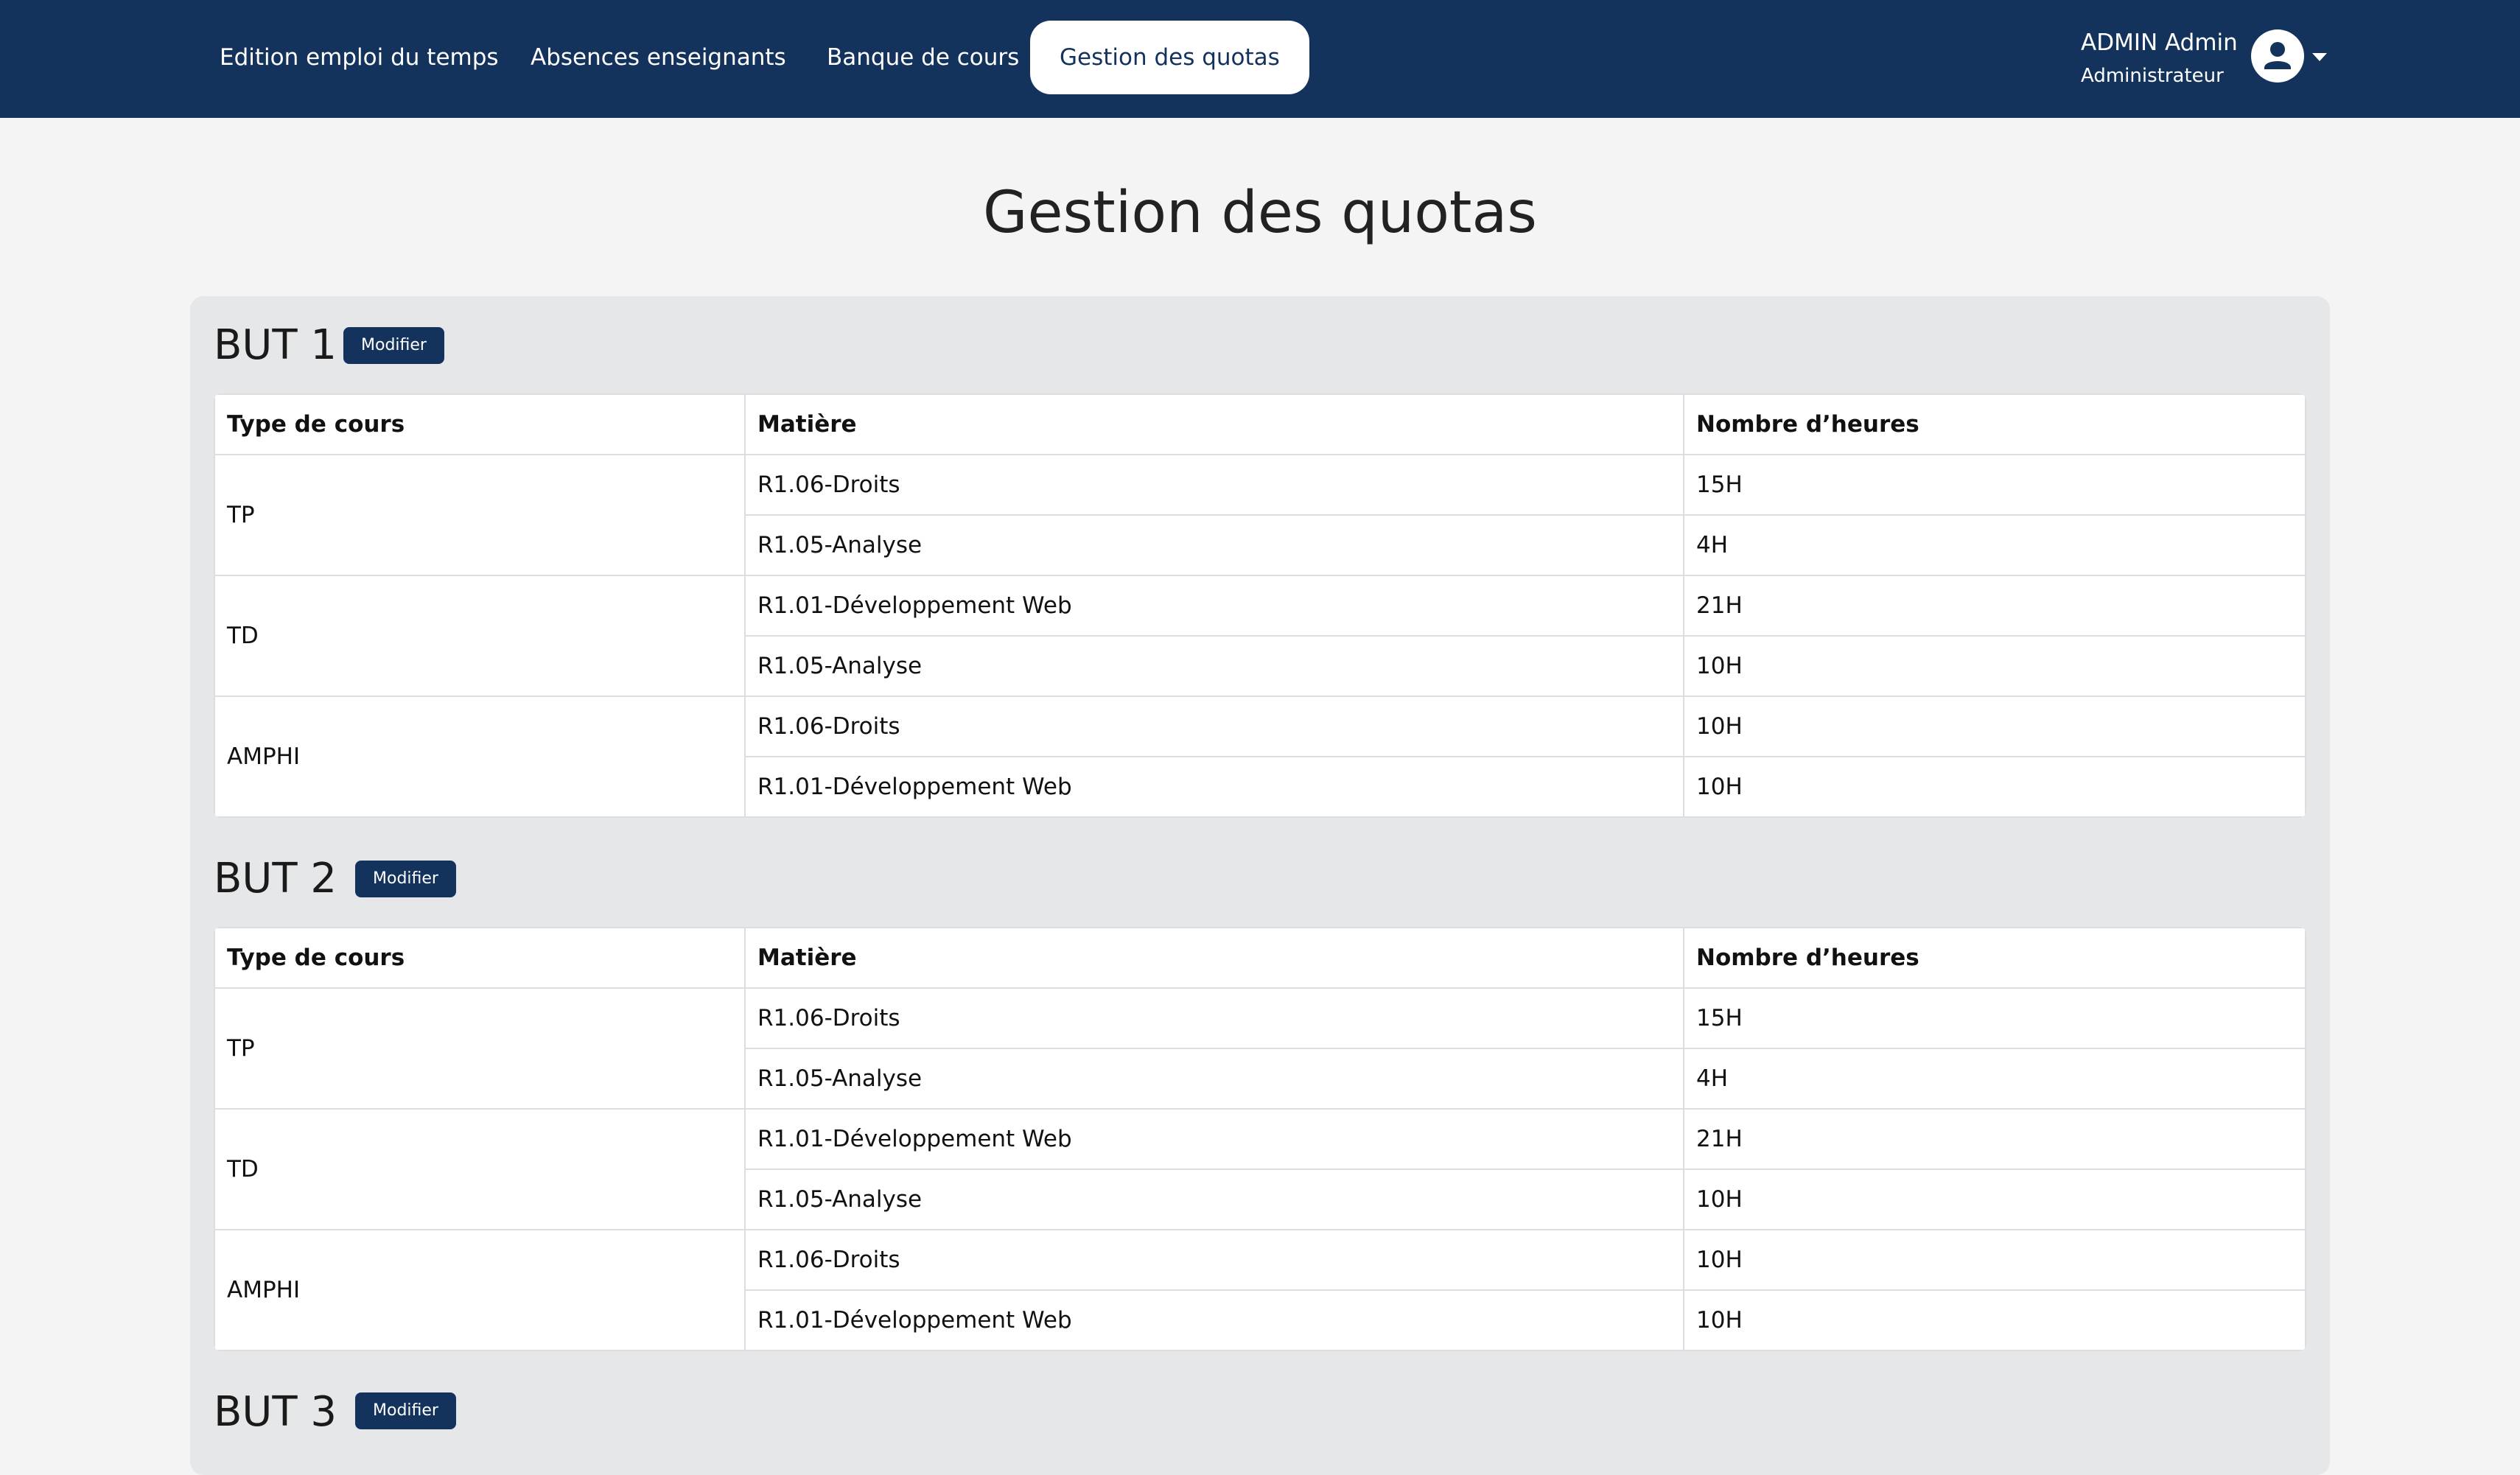  What do you see at coordinates (275, 345) in the screenshot?
I see `section-title-but1: BUT 1` at bounding box center [275, 345].